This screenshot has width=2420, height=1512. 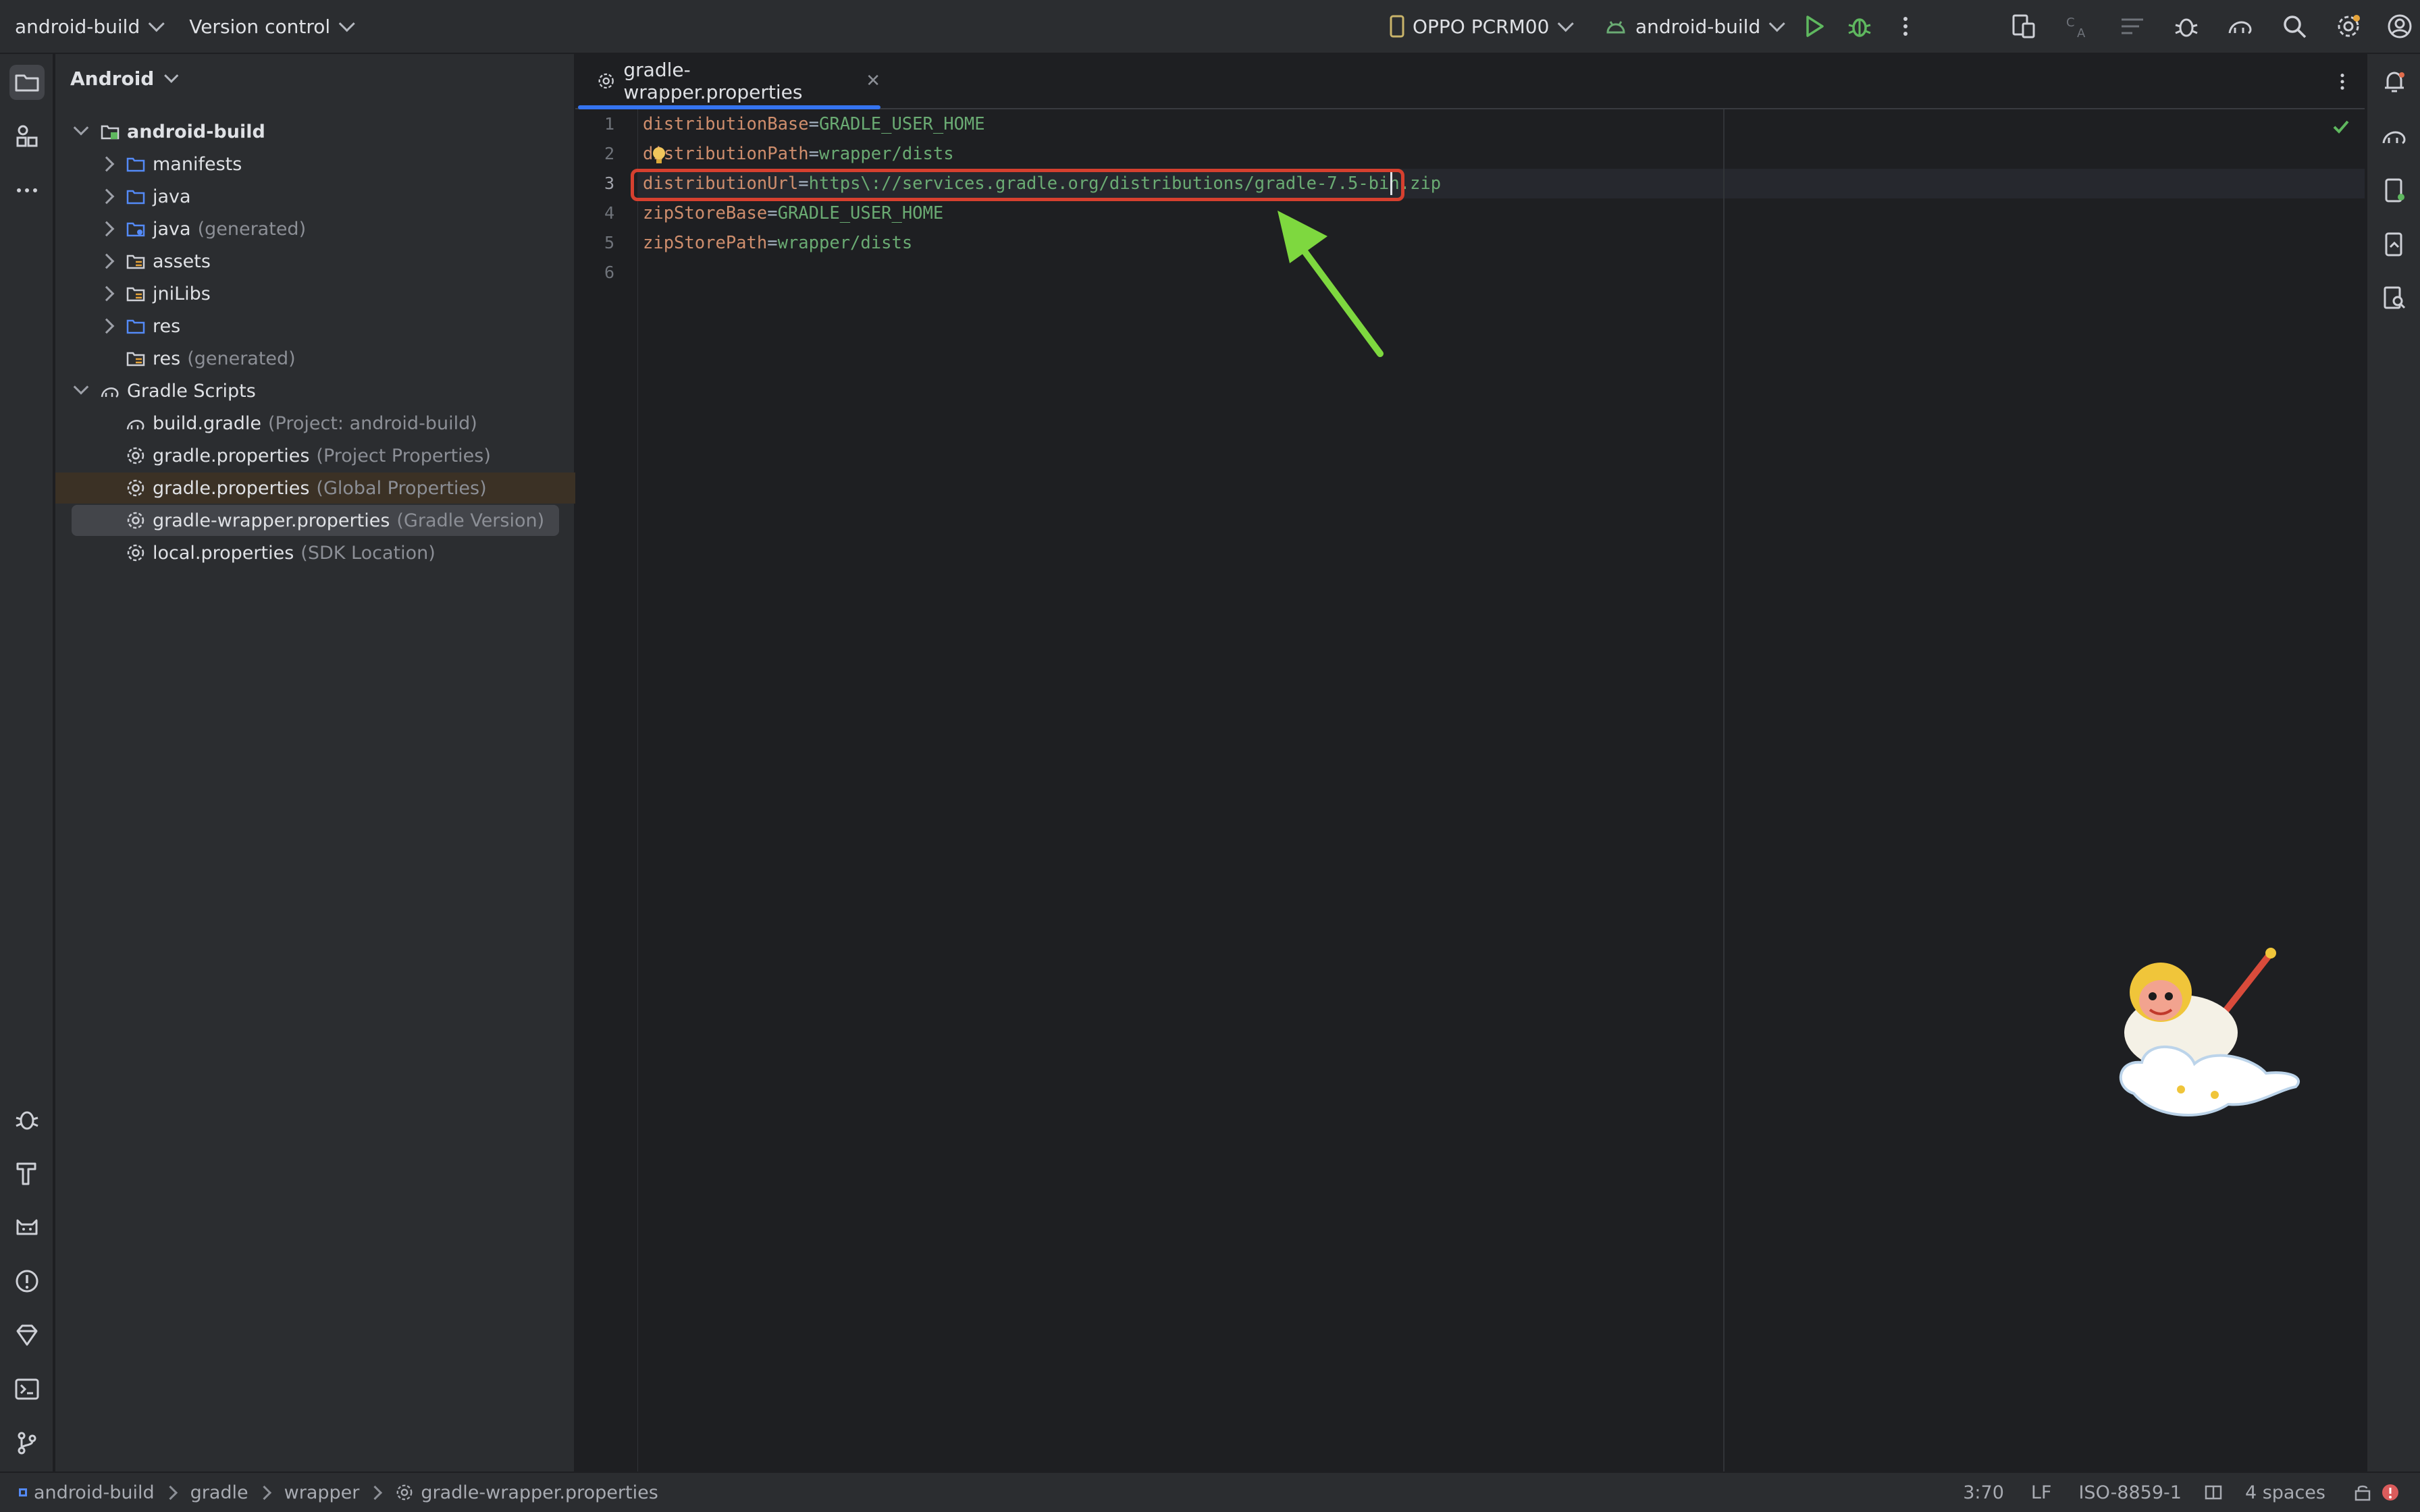 I want to click on status-widgets: 3:70 LF ISO-8859-1 4 spaces, so click(x=2184, y=1492).